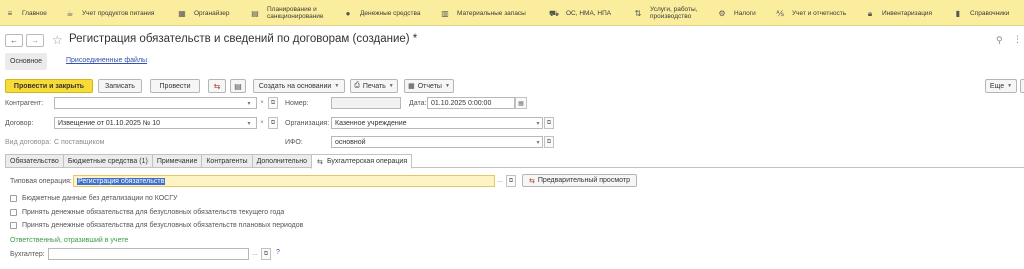 This screenshot has width=1024, height=269. What do you see at coordinates (26, 61) in the screenshot?
I see `tab-main: Основное` at bounding box center [26, 61].